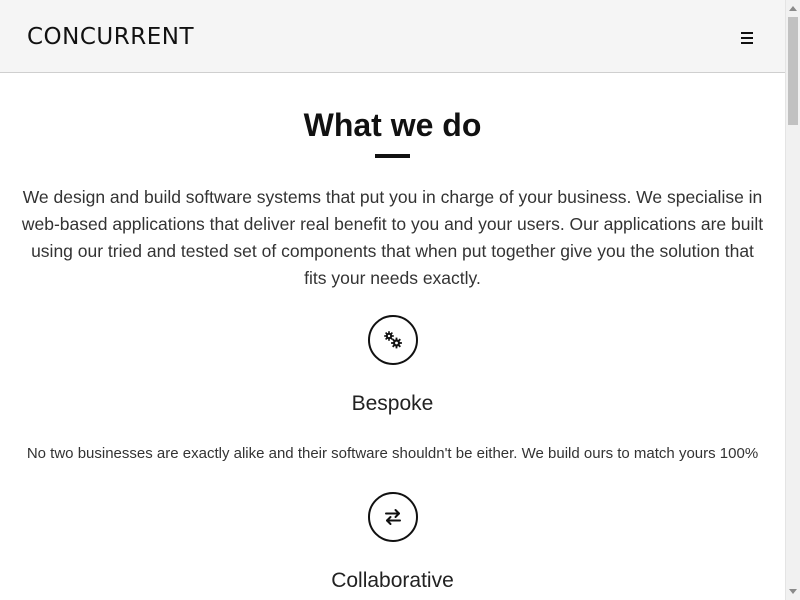 This screenshot has width=800, height=600. I want to click on gears-icon, so click(393, 340).